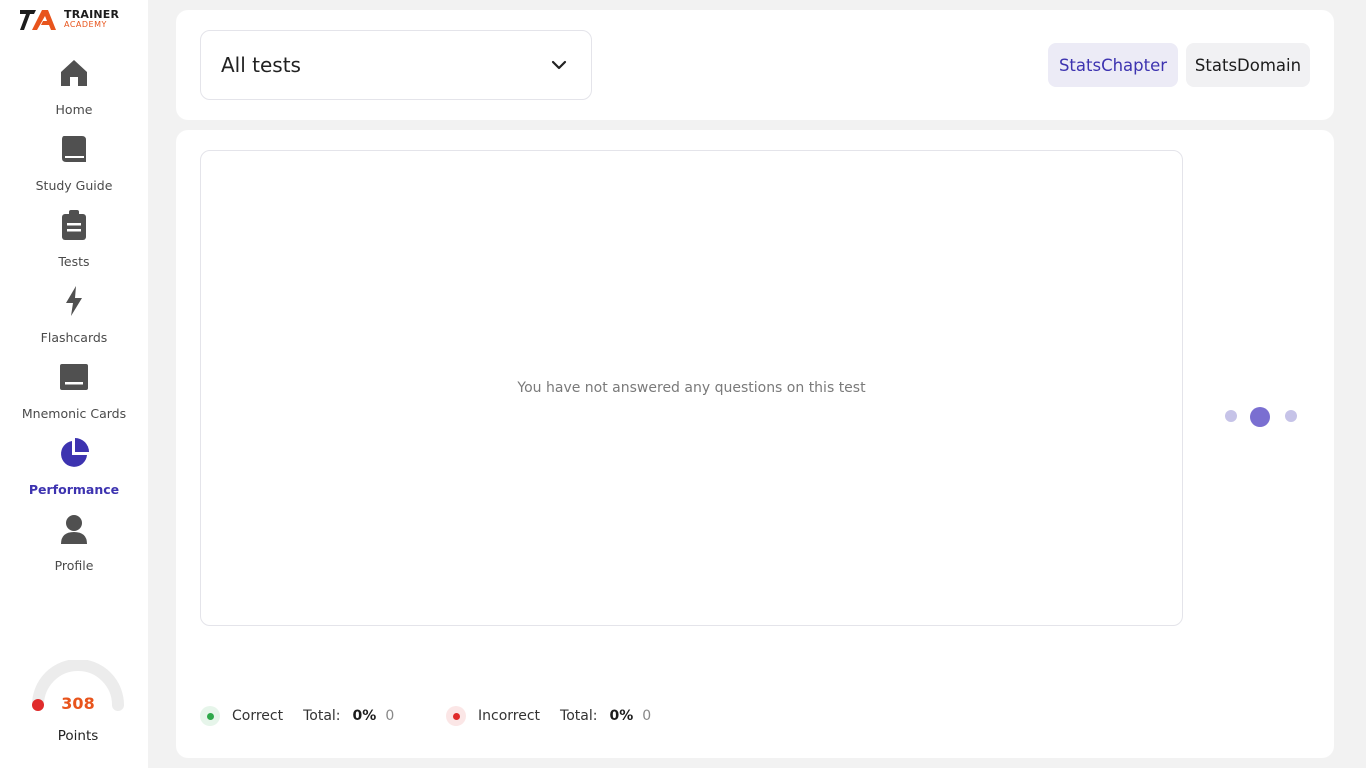 The height and width of the screenshot is (768, 1366). I want to click on carousel-dot-active, so click(1260, 417).